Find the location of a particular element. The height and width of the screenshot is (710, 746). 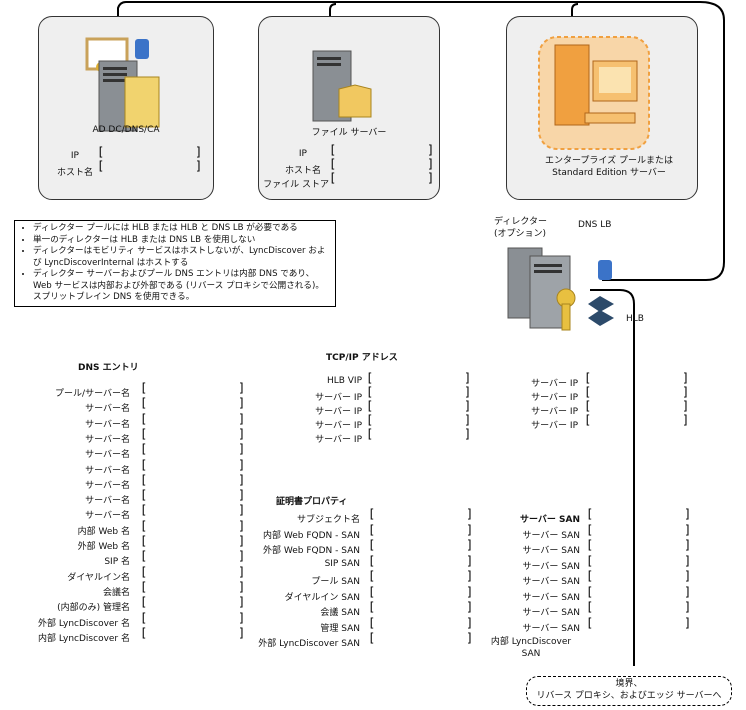

tcpip-row: HLB VIP is located at coordinates (344, 381).